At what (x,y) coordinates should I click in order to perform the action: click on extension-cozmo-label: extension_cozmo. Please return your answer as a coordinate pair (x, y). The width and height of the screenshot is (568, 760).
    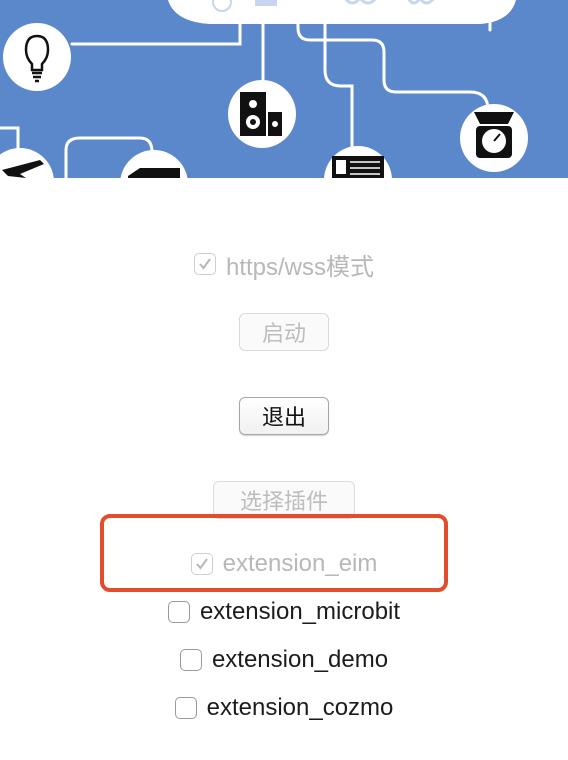
    Looking at the image, I should click on (300, 707).